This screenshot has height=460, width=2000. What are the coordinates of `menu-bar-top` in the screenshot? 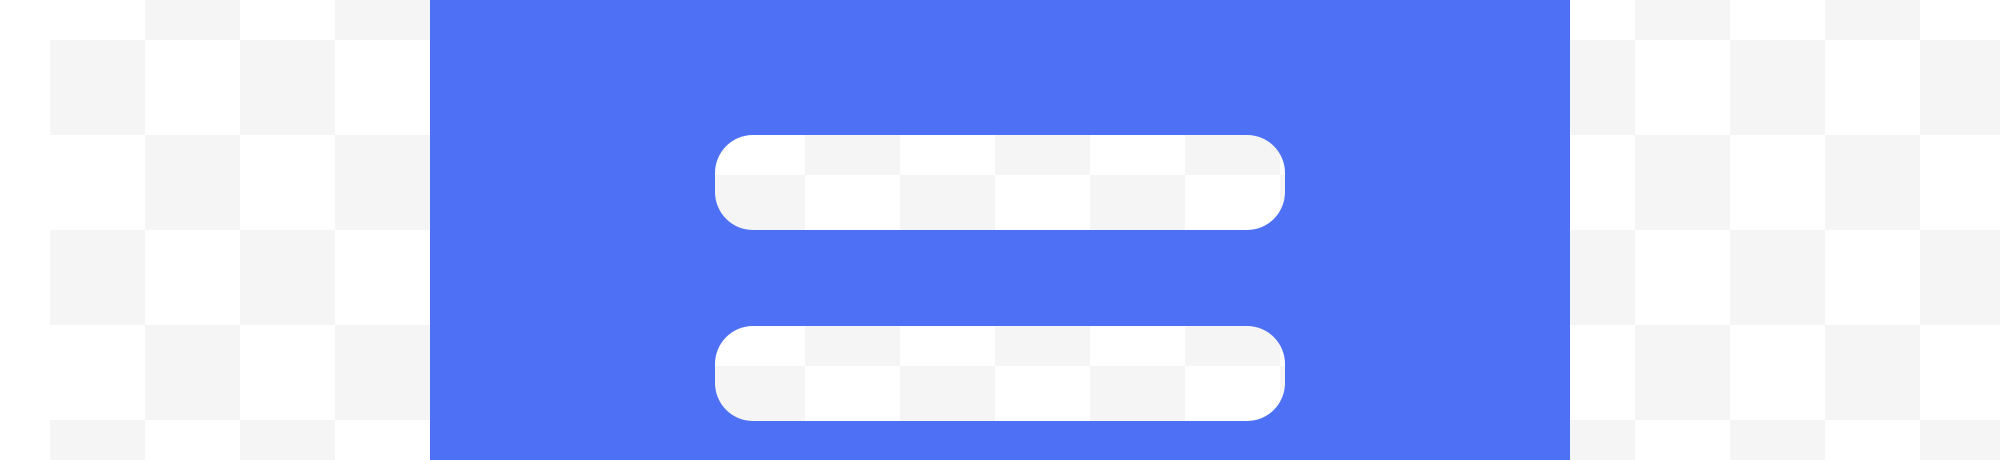 It's located at (1000, 182).